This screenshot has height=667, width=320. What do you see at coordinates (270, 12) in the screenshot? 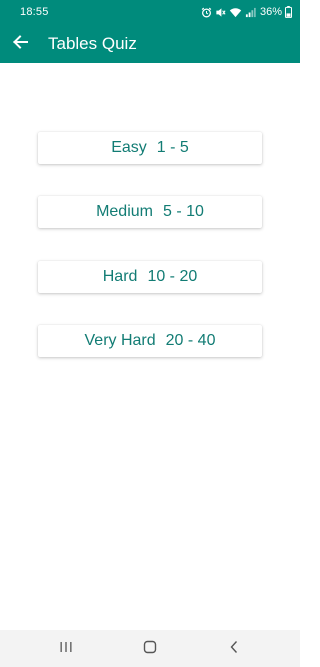
I see `battery-percent: 36%` at bounding box center [270, 12].